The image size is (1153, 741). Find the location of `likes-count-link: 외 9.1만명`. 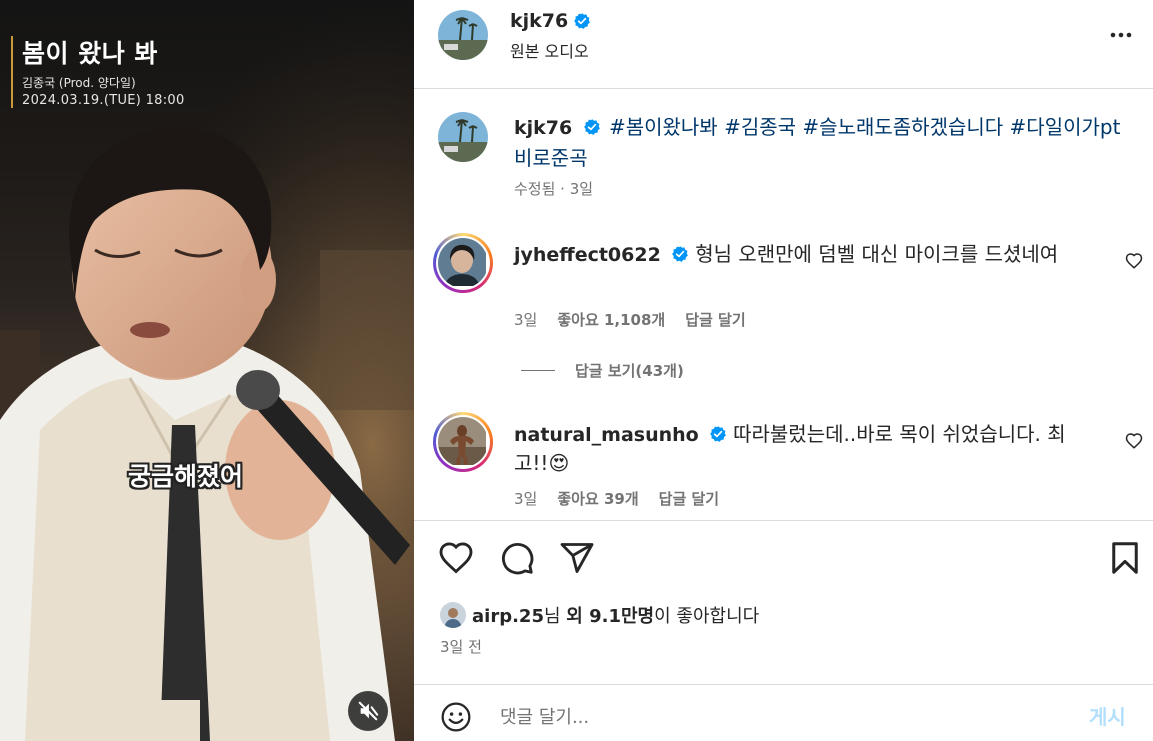

likes-count-link: 외 9.1만명 is located at coordinates (610, 616).